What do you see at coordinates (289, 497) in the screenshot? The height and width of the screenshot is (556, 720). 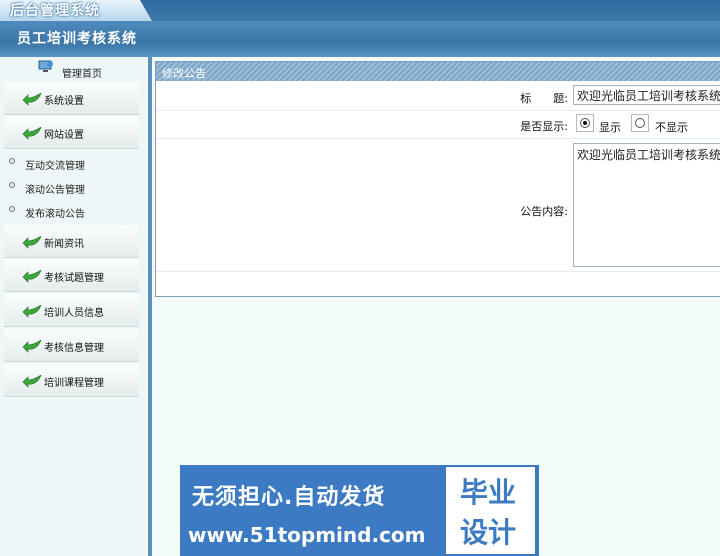 I see `banner-slogan: 无须担心.自动发货` at bounding box center [289, 497].